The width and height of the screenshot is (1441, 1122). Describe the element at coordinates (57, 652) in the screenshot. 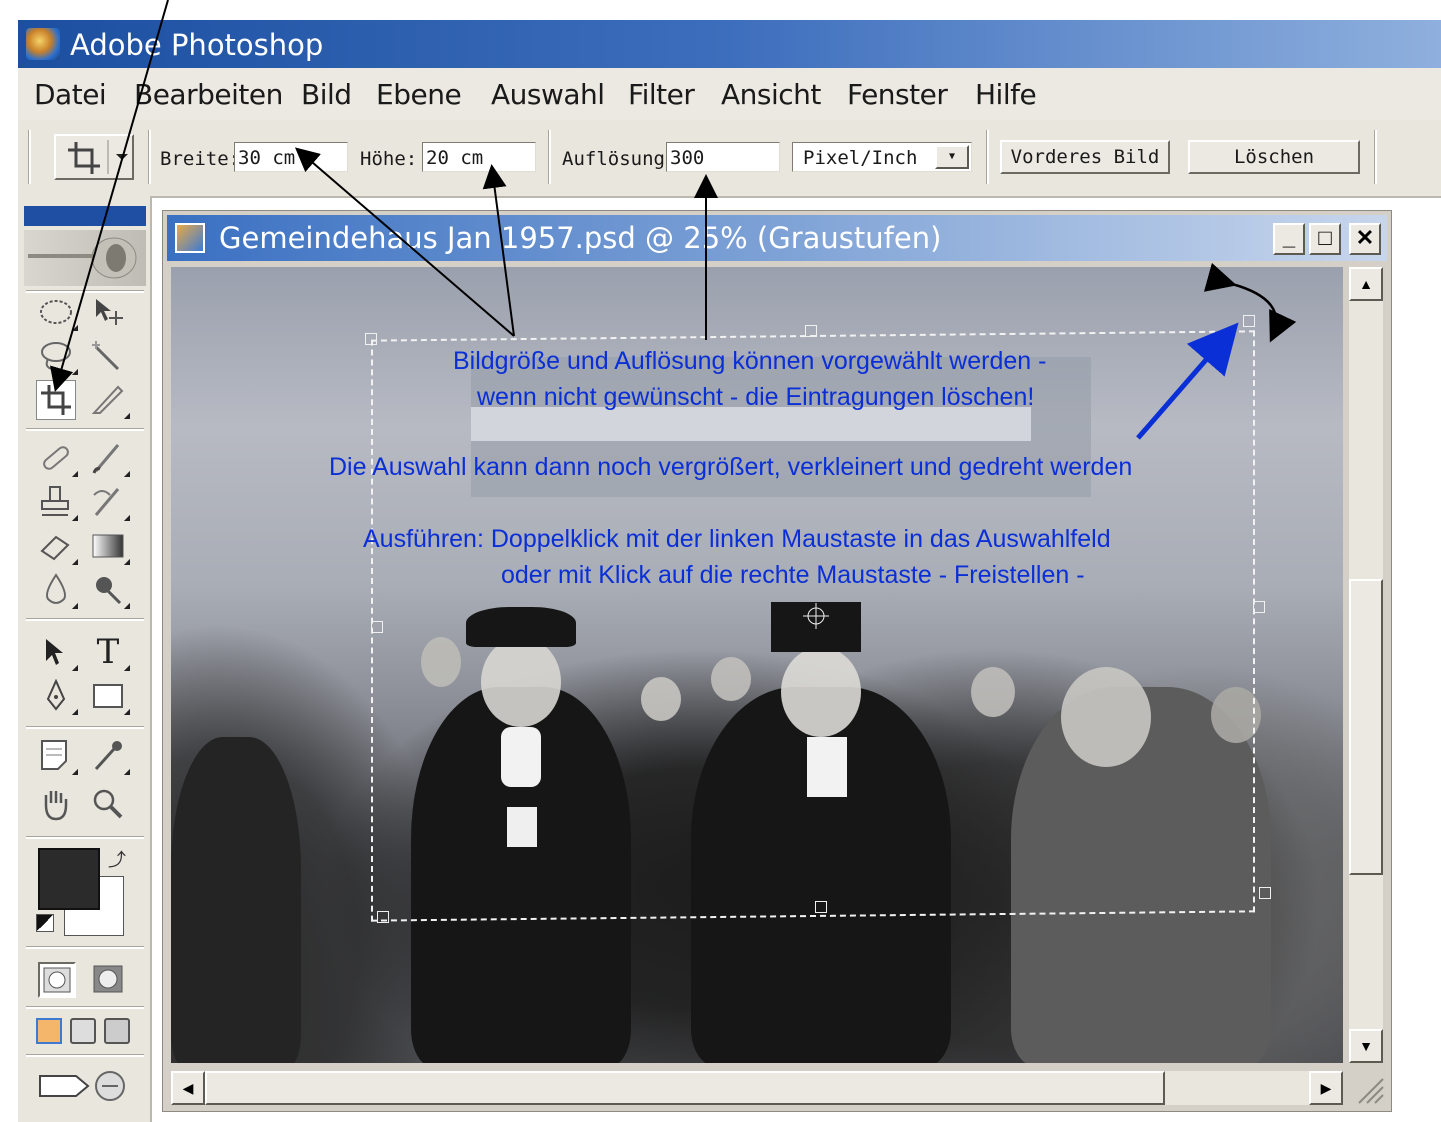

I see `path-select-icon: ◢` at that location.